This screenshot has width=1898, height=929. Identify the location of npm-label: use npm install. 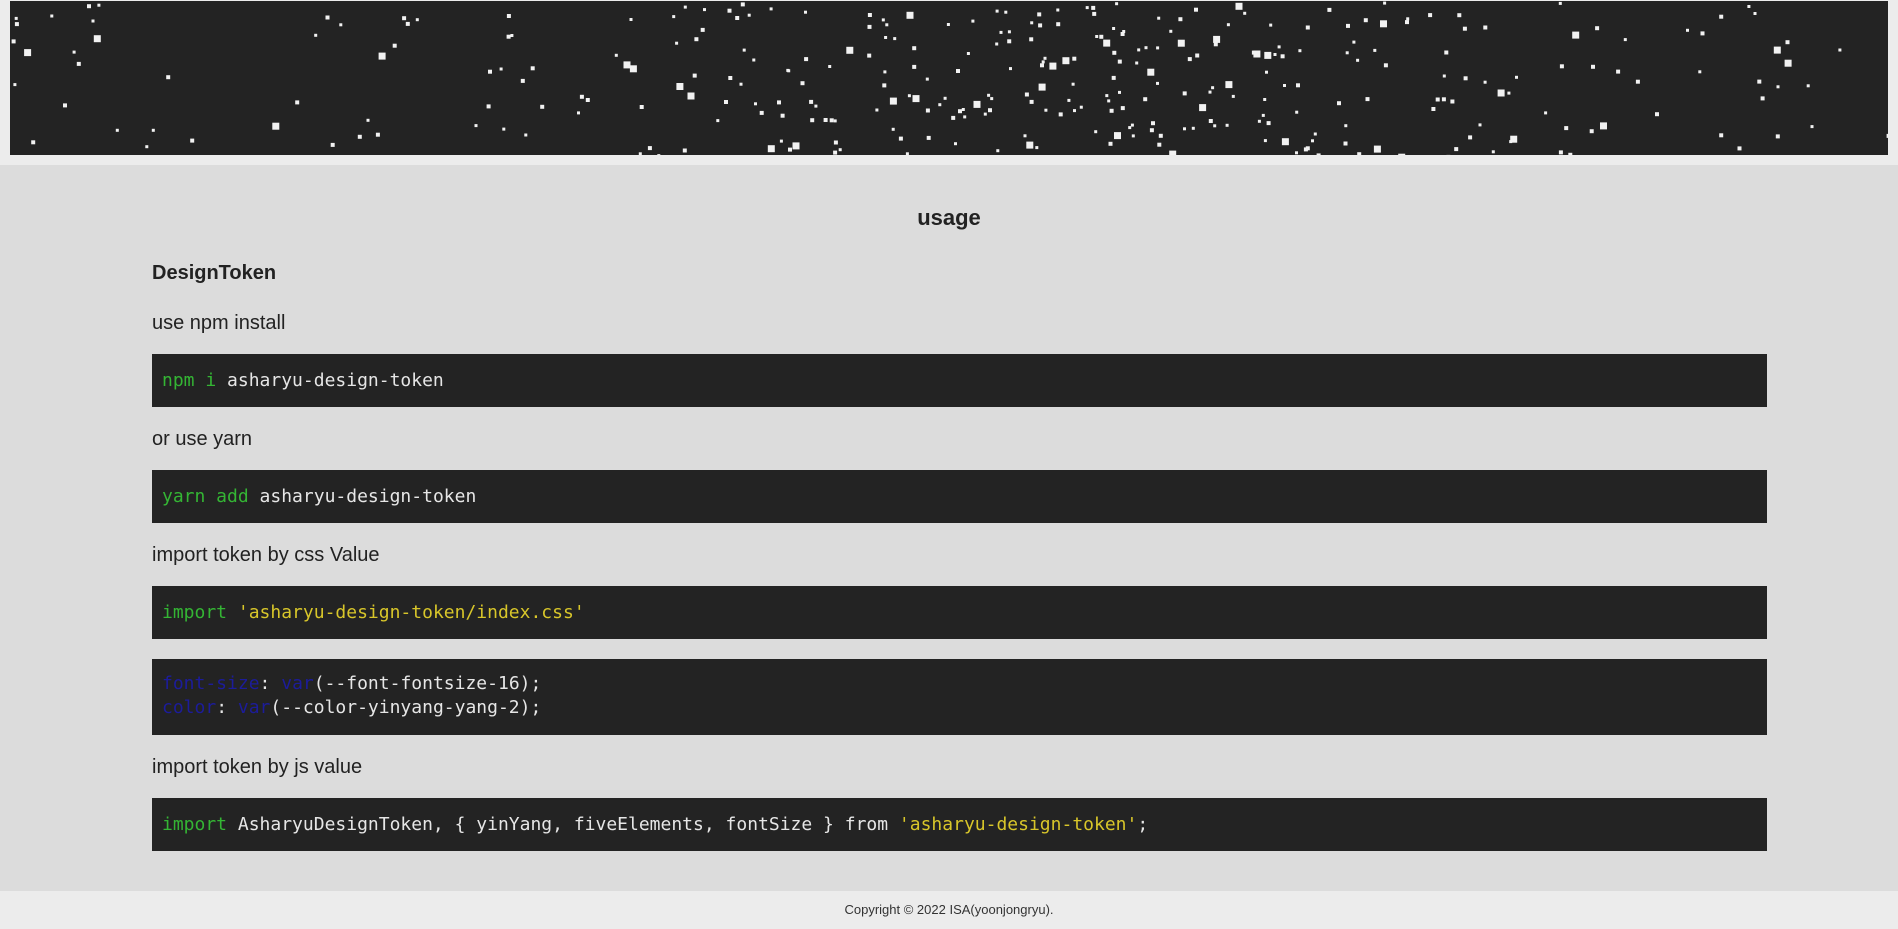
(219, 323).